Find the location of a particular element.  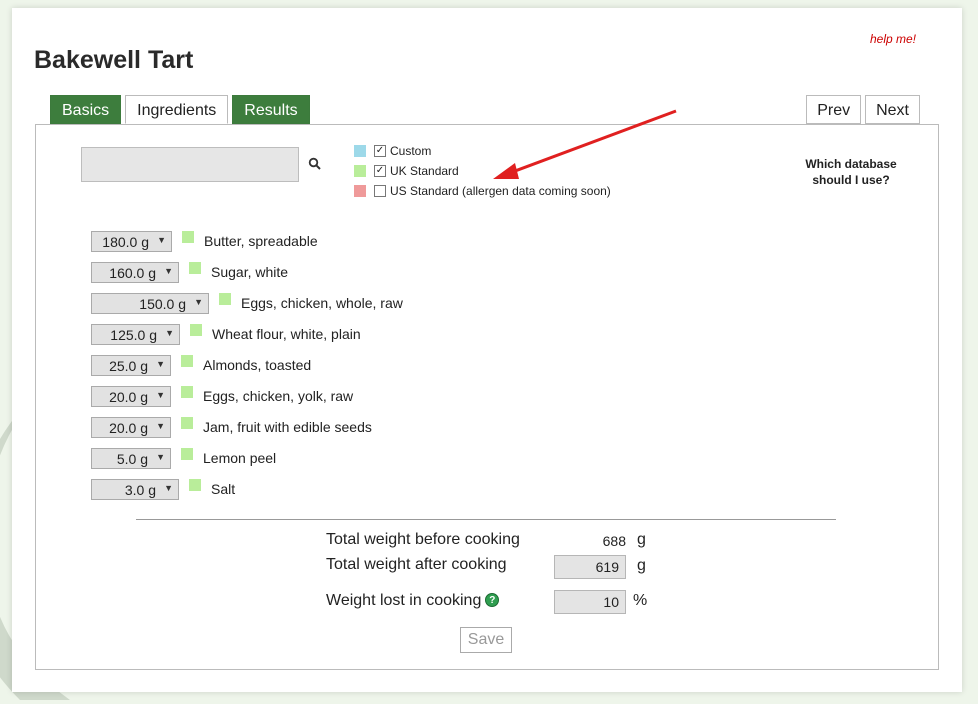

amount-select: 25.0 g ▼ is located at coordinates (131, 365).